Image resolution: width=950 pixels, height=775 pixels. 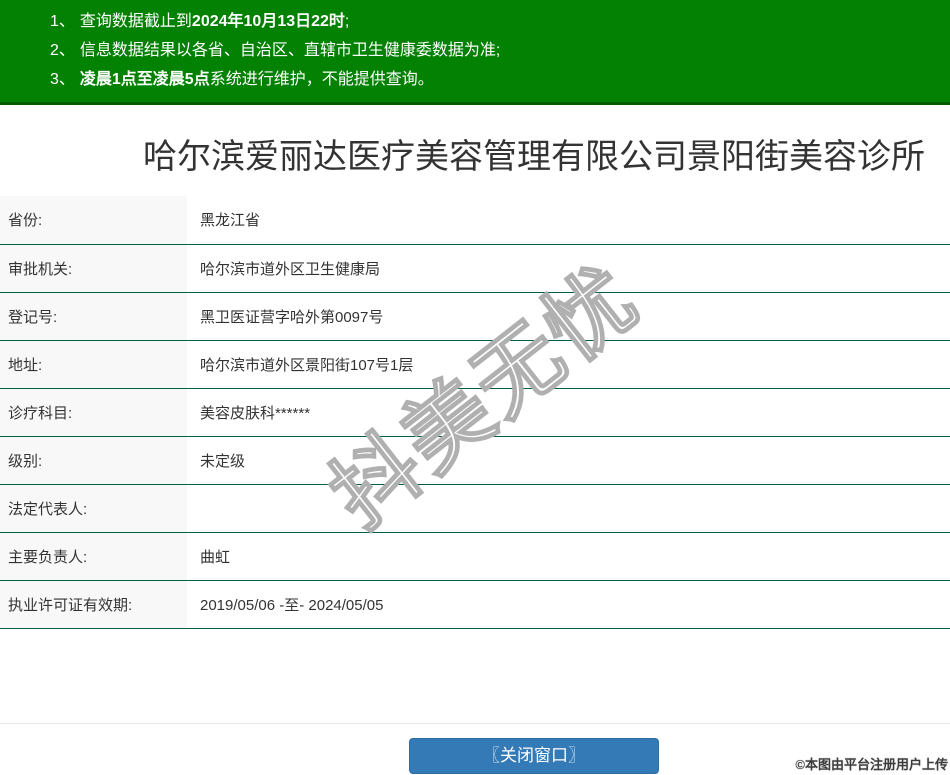 I want to click on table-row: 审批机关: 哈尔滨市道外区卫生健康局, so click(x=475, y=268).